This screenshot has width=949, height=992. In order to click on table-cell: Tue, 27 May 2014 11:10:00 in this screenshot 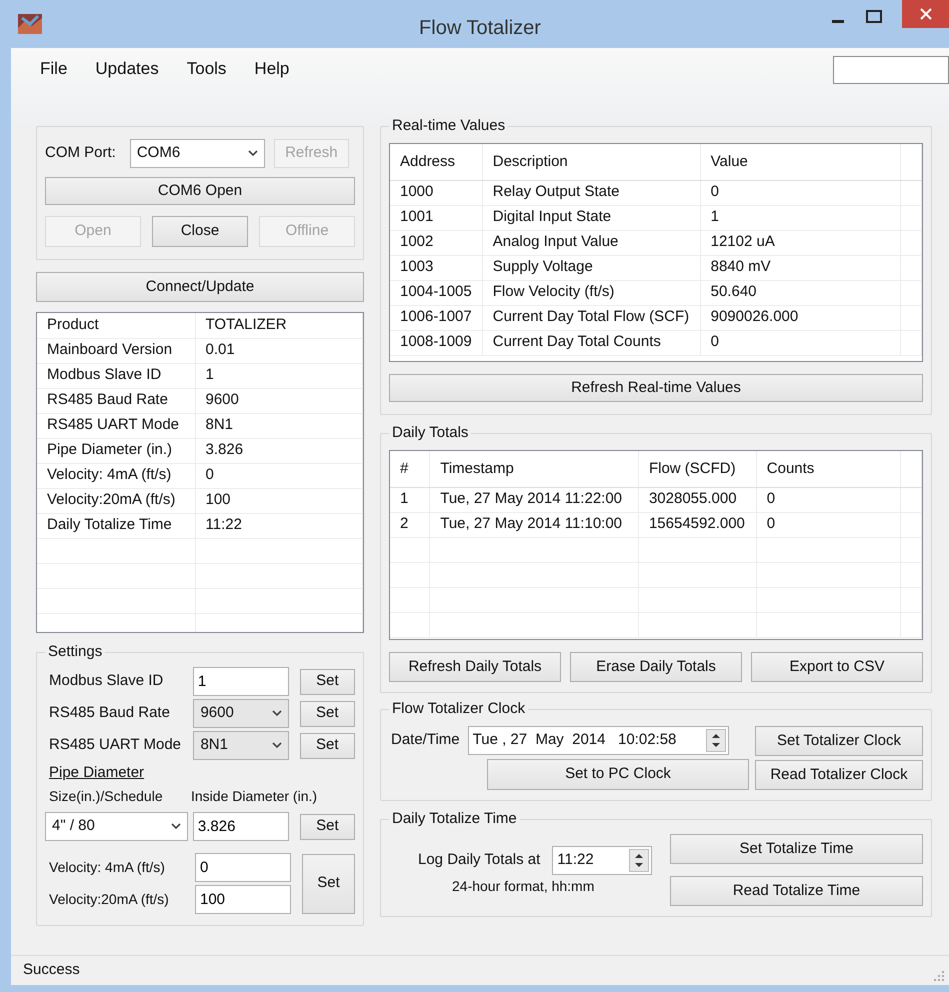, I will do `click(534, 524)`.